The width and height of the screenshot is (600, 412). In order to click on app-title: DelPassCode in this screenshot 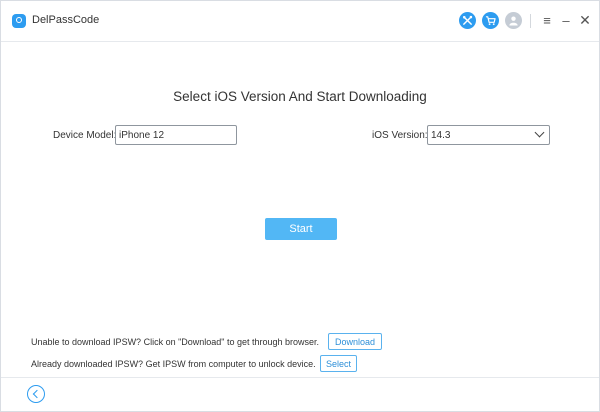, I will do `click(66, 20)`.